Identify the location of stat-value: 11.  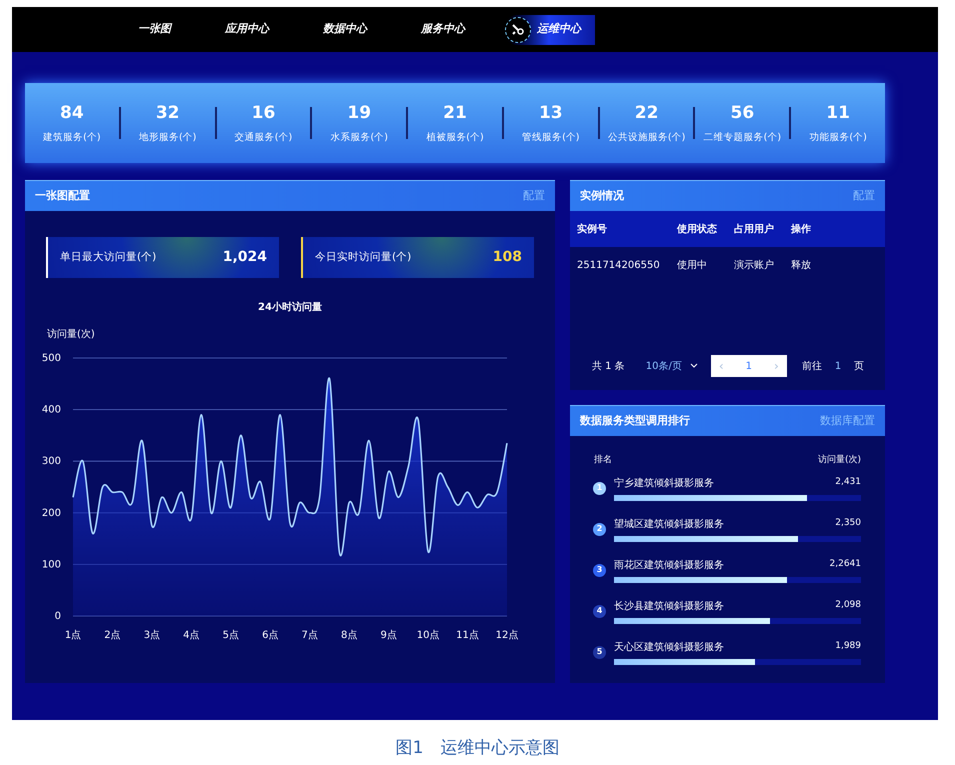
(838, 114).